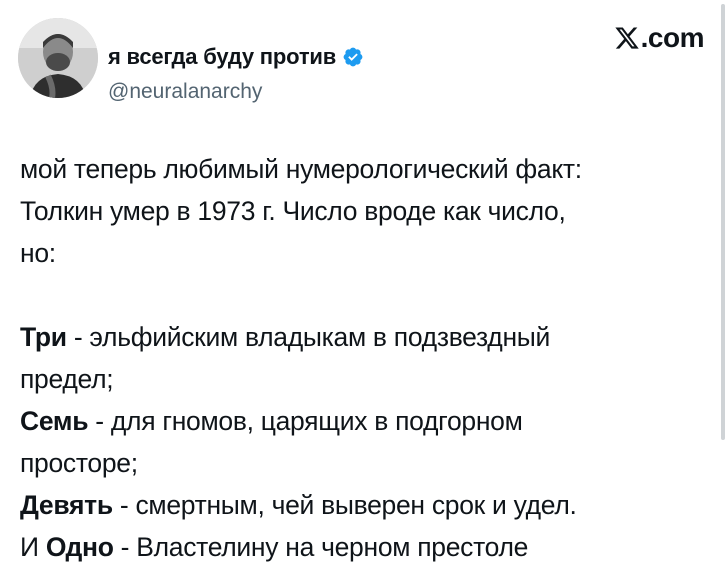  I want to click on brand-logo: .com, so click(659, 38).